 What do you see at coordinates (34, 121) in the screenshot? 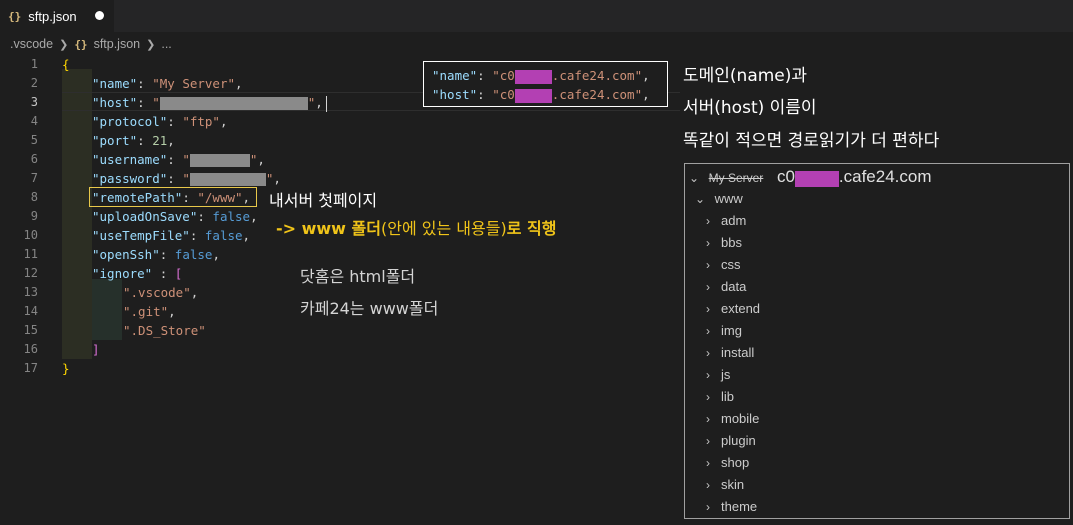
I see `line-number: 4` at bounding box center [34, 121].